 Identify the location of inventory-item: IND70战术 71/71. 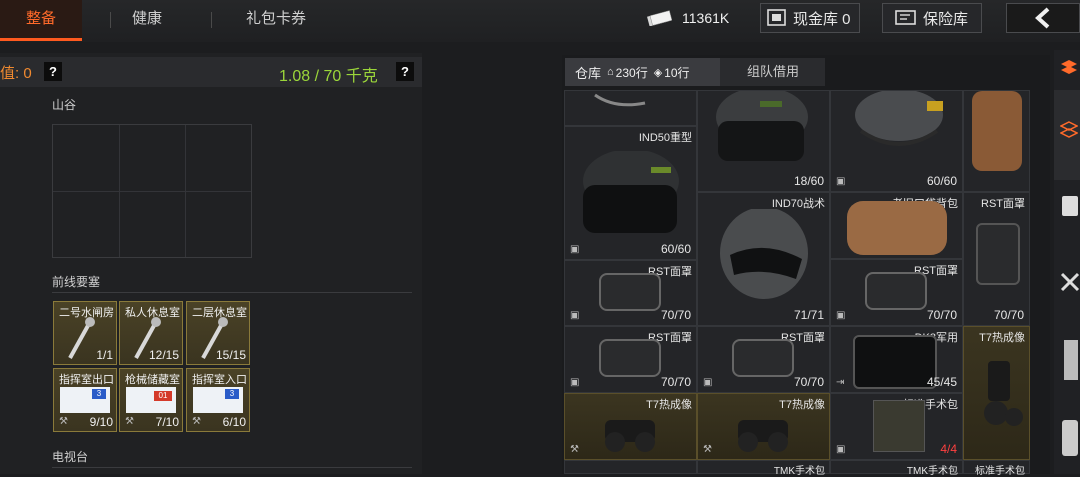
(763, 259).